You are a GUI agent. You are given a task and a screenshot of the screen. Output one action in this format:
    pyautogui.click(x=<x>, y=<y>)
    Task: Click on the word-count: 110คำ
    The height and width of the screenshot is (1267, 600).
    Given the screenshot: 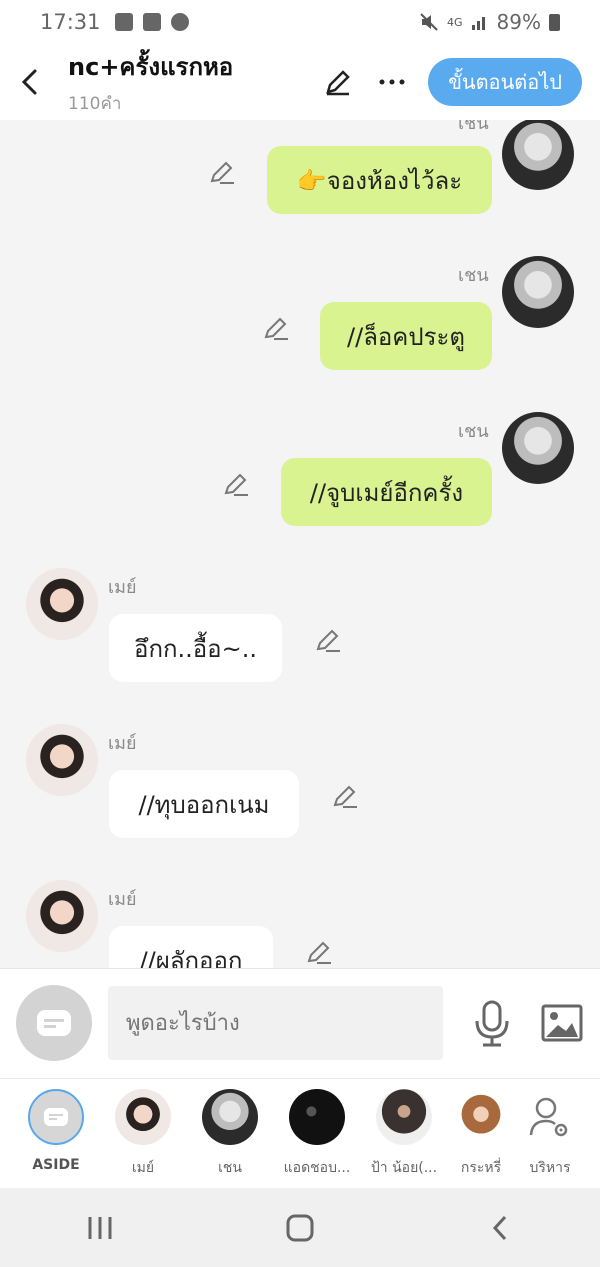 What is the action you would take?
    pyautogui.click(x=95, y=104)
    